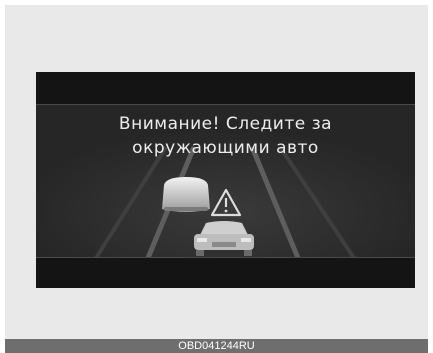 The image size is (433, 353). Describe the element at coordinates (225, 88) in the screenshot. I see `display-top-band` at that location.